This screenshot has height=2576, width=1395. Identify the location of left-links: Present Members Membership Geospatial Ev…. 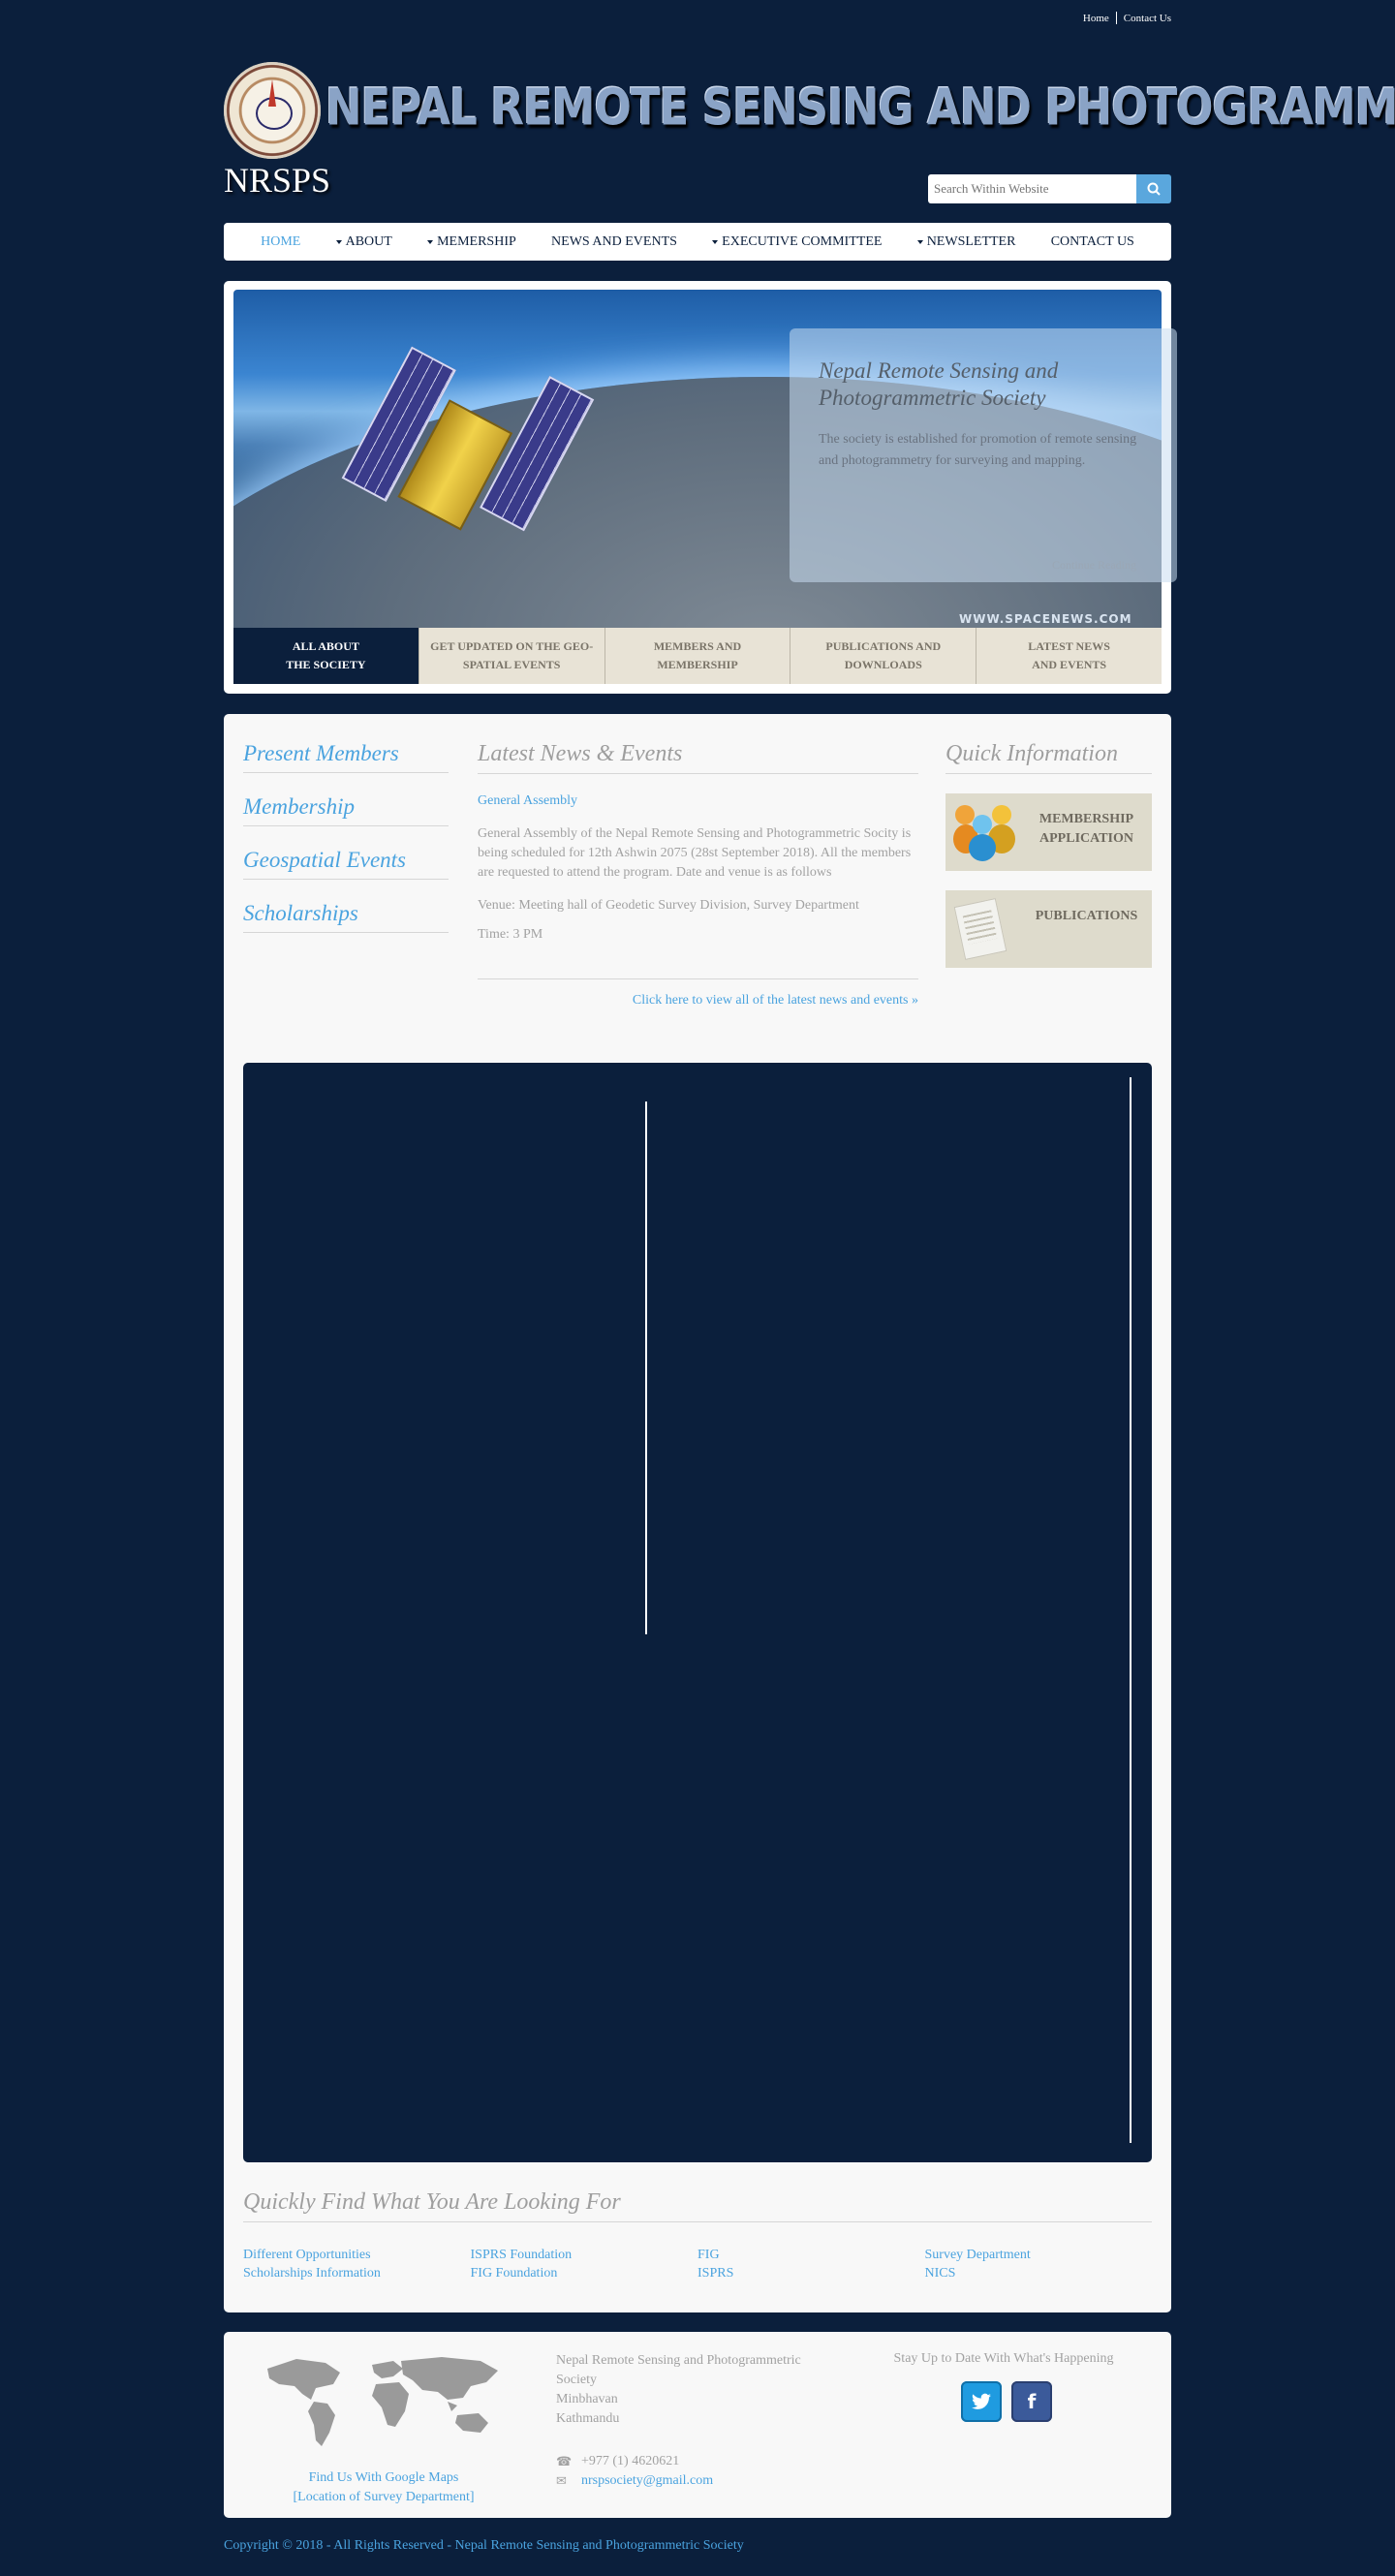
(346, 847).